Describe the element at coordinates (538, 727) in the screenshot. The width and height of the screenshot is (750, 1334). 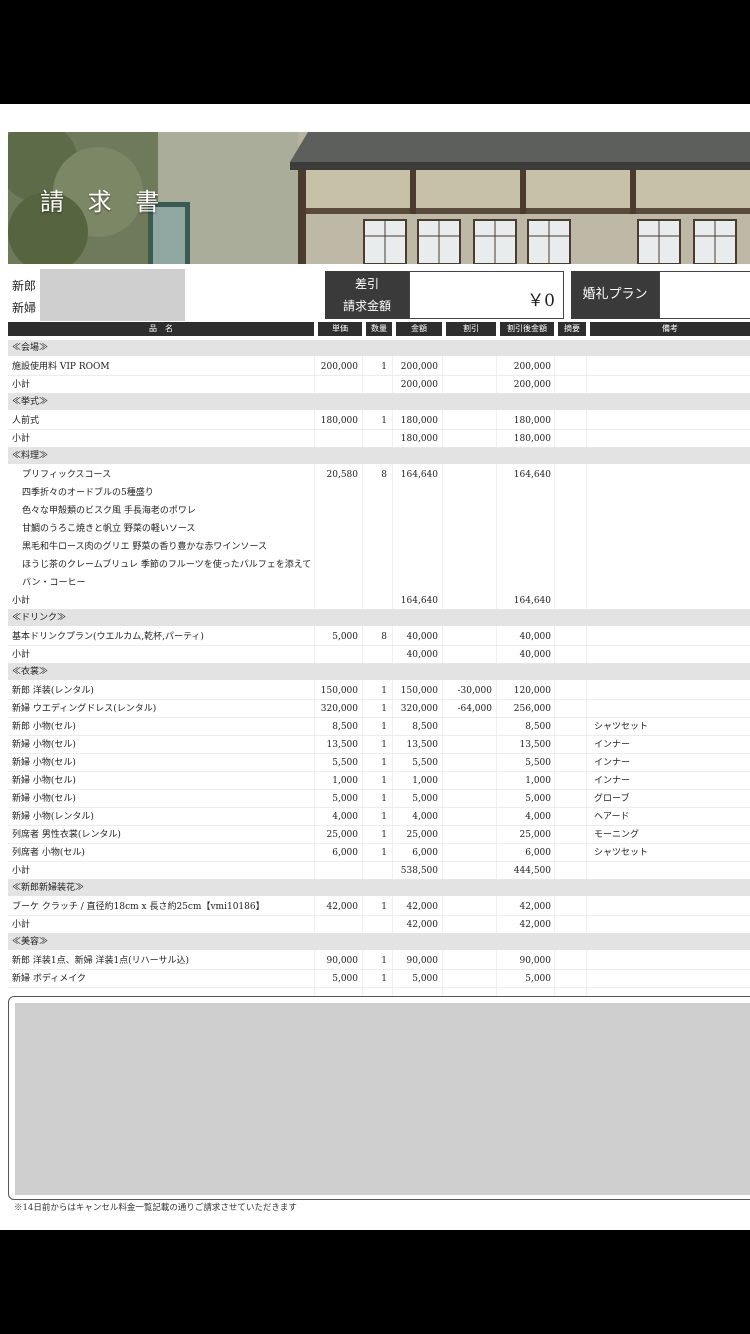
I see `after-discount-amount: 8,500` at that location.